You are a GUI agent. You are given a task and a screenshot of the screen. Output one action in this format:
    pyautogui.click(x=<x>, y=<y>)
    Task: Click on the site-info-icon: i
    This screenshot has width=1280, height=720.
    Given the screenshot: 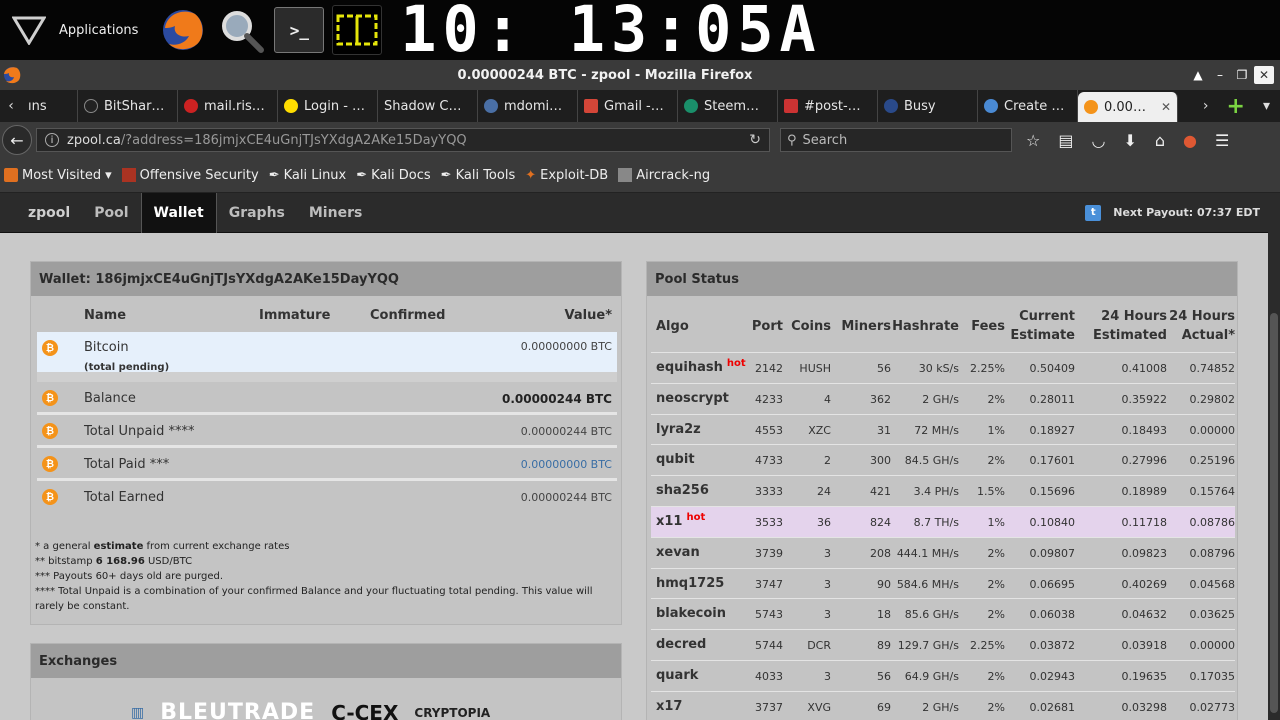 What is the action you would take?
    pyautogui.click(x=52, y=140)
    